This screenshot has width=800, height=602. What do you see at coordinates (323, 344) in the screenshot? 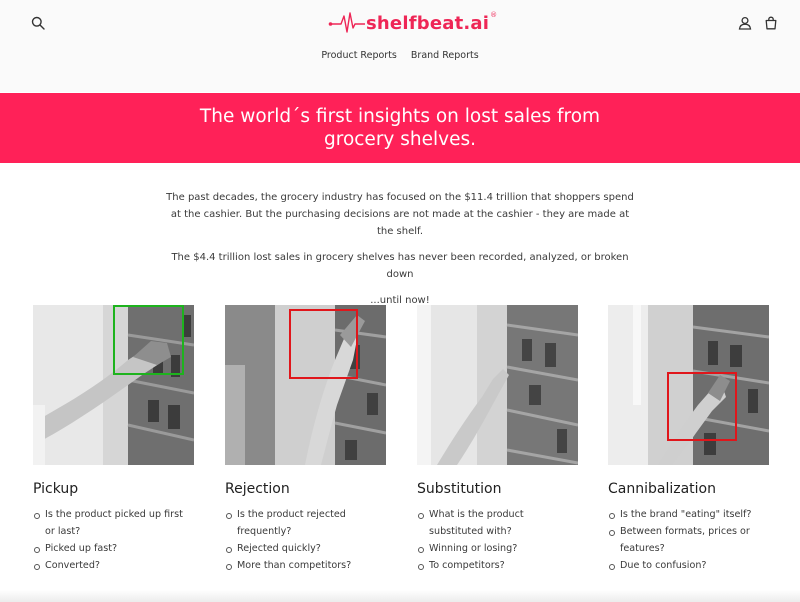
I see `rejection-detection-box` at bounding box center [323, 344].